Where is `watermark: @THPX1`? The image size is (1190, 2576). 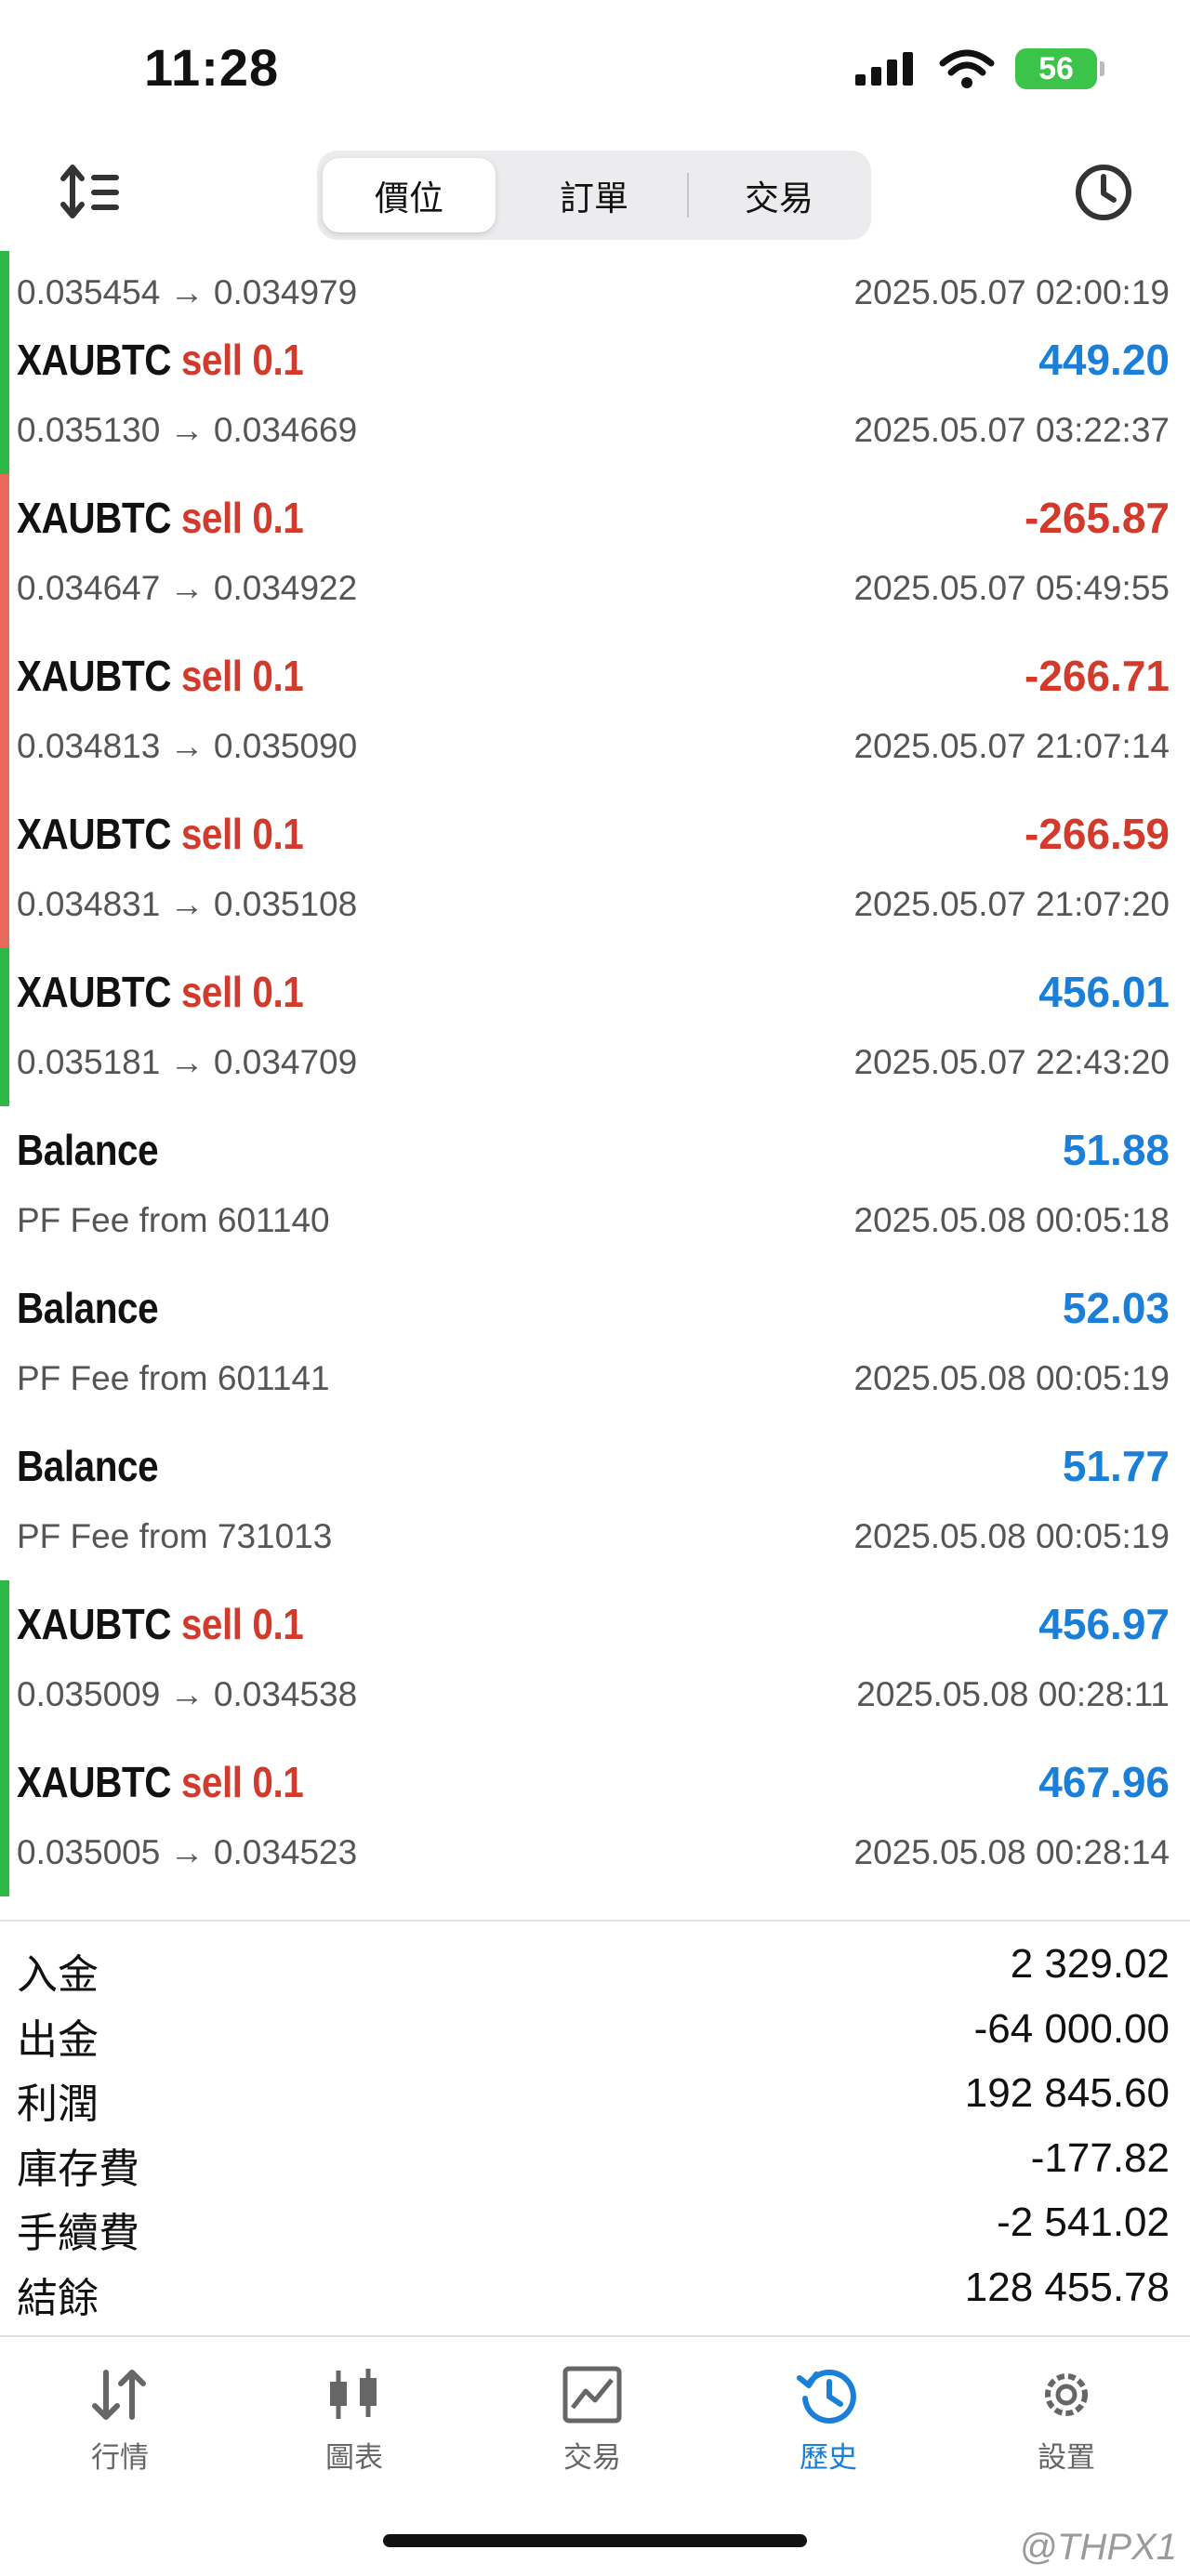
watermark: @THPX1 is located at coordinates (1098, 2547).